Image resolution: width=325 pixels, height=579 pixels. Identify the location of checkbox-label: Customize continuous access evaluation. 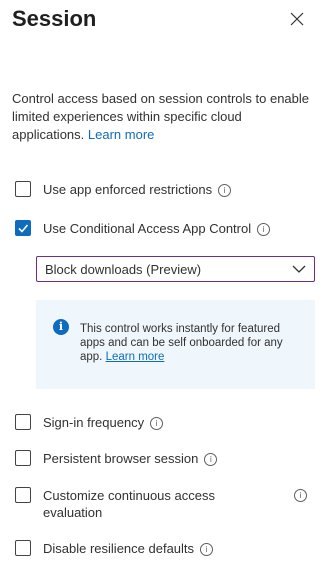
(129, 504).